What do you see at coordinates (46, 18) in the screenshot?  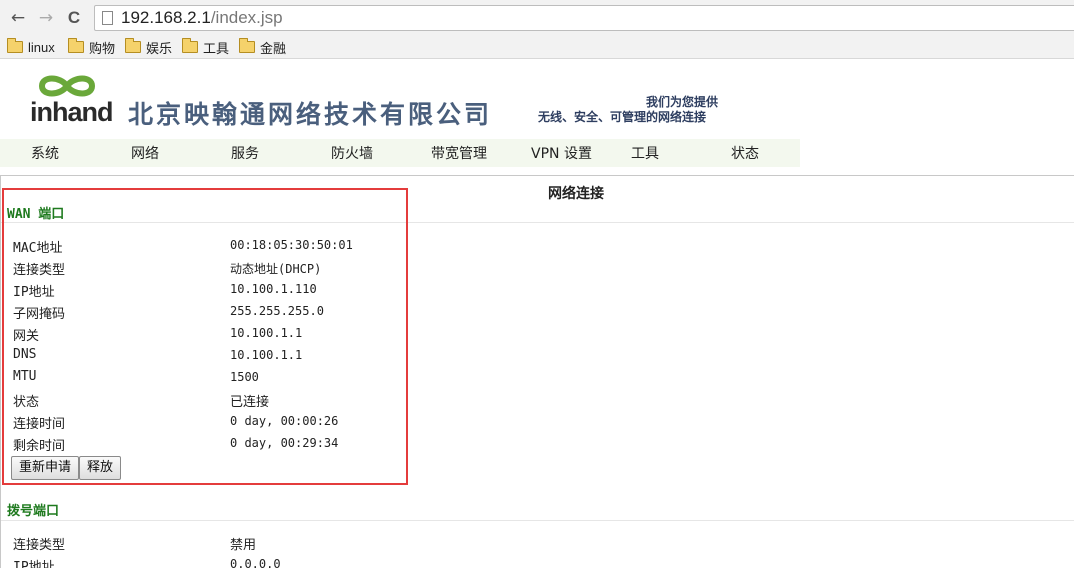 I see `forward-arrow-icon: →` at bounding box center [46, 18].